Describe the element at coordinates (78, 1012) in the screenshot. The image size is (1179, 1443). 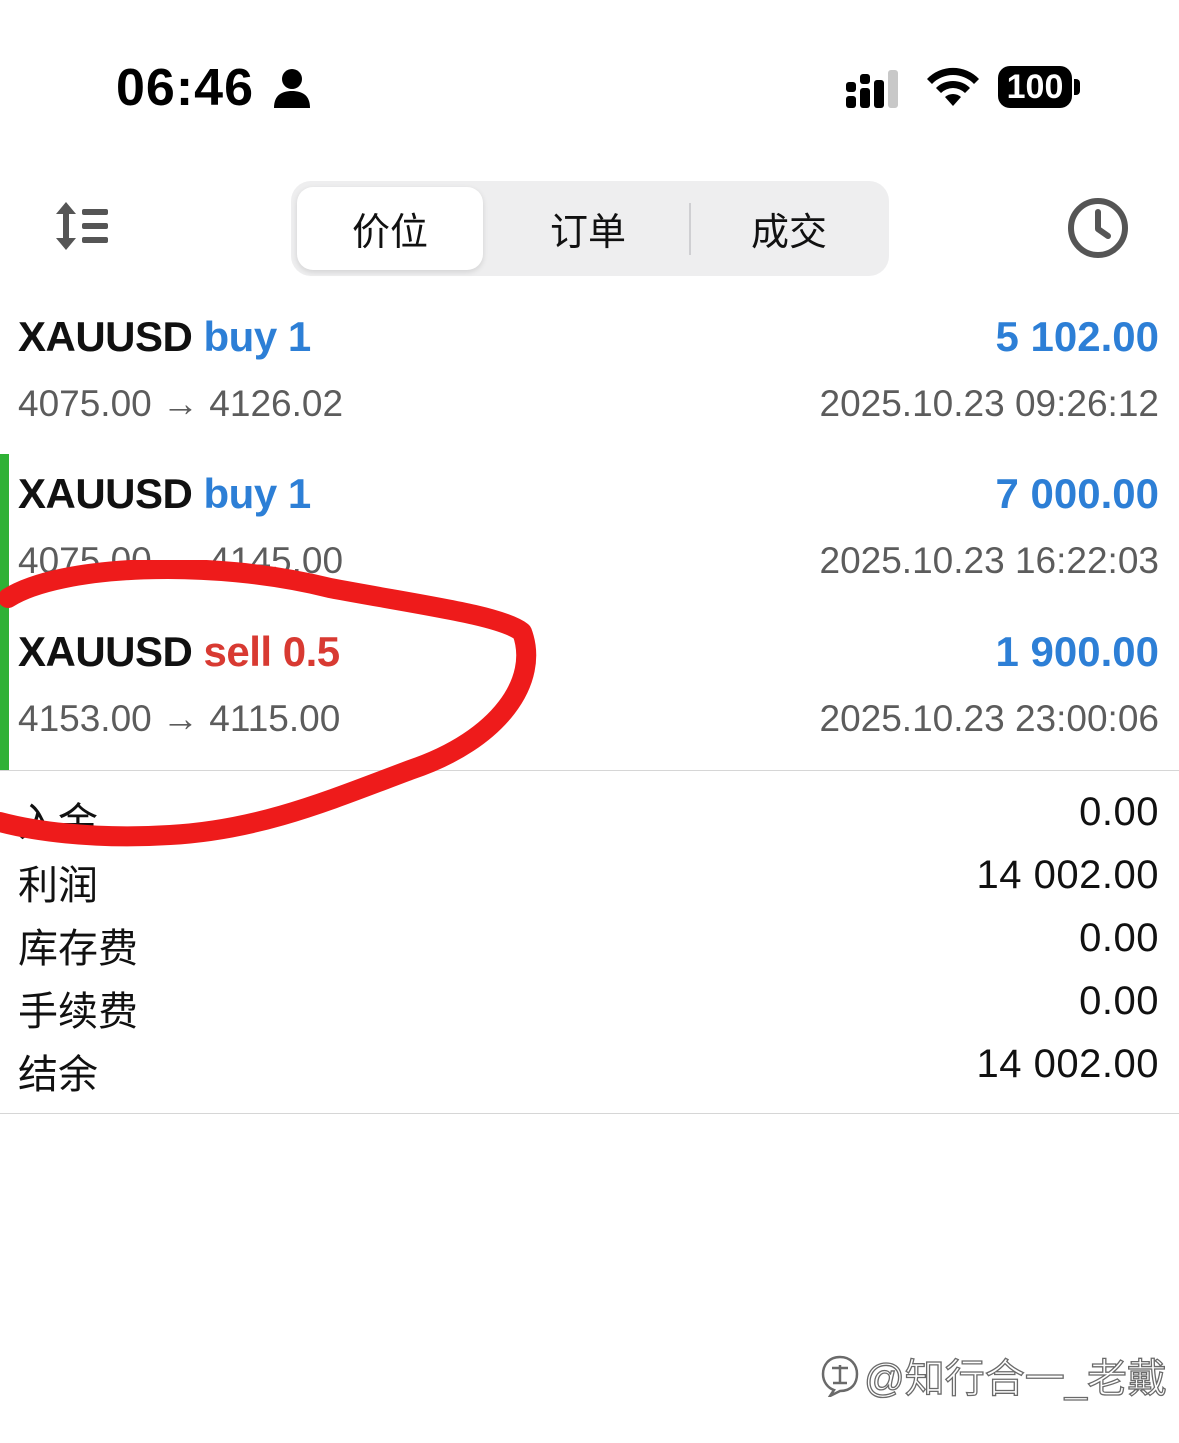
I see `summary-label: 手续费` at that location.